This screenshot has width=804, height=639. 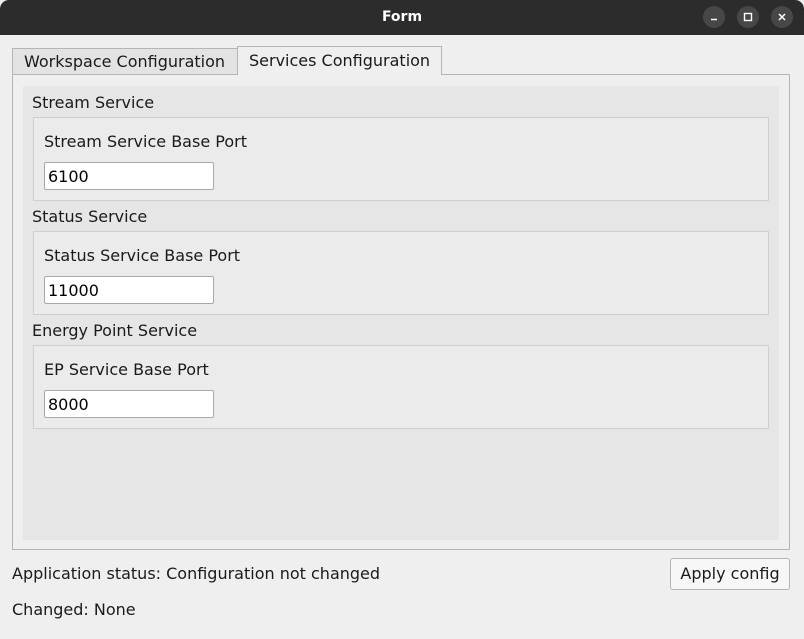 What do you see at coordinates (401, 273) in the screenshot?
I see `status-service-group: Status Service Base Port` at bounding box center [401, 273].